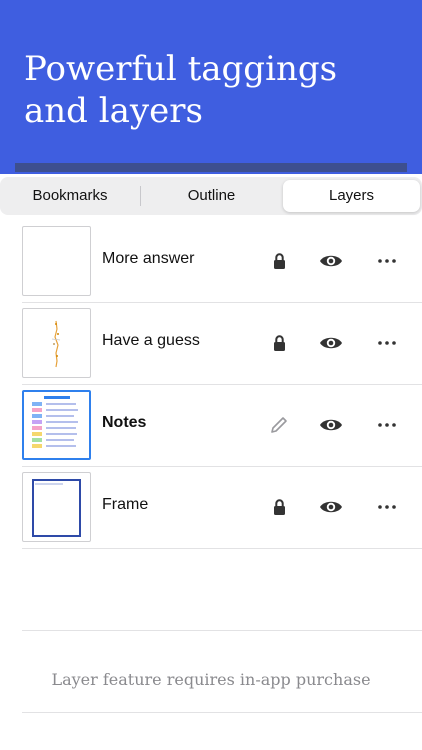 This screenshot has height=750, width=422. I want to click on layer-name: More answer, so click(148, 258).